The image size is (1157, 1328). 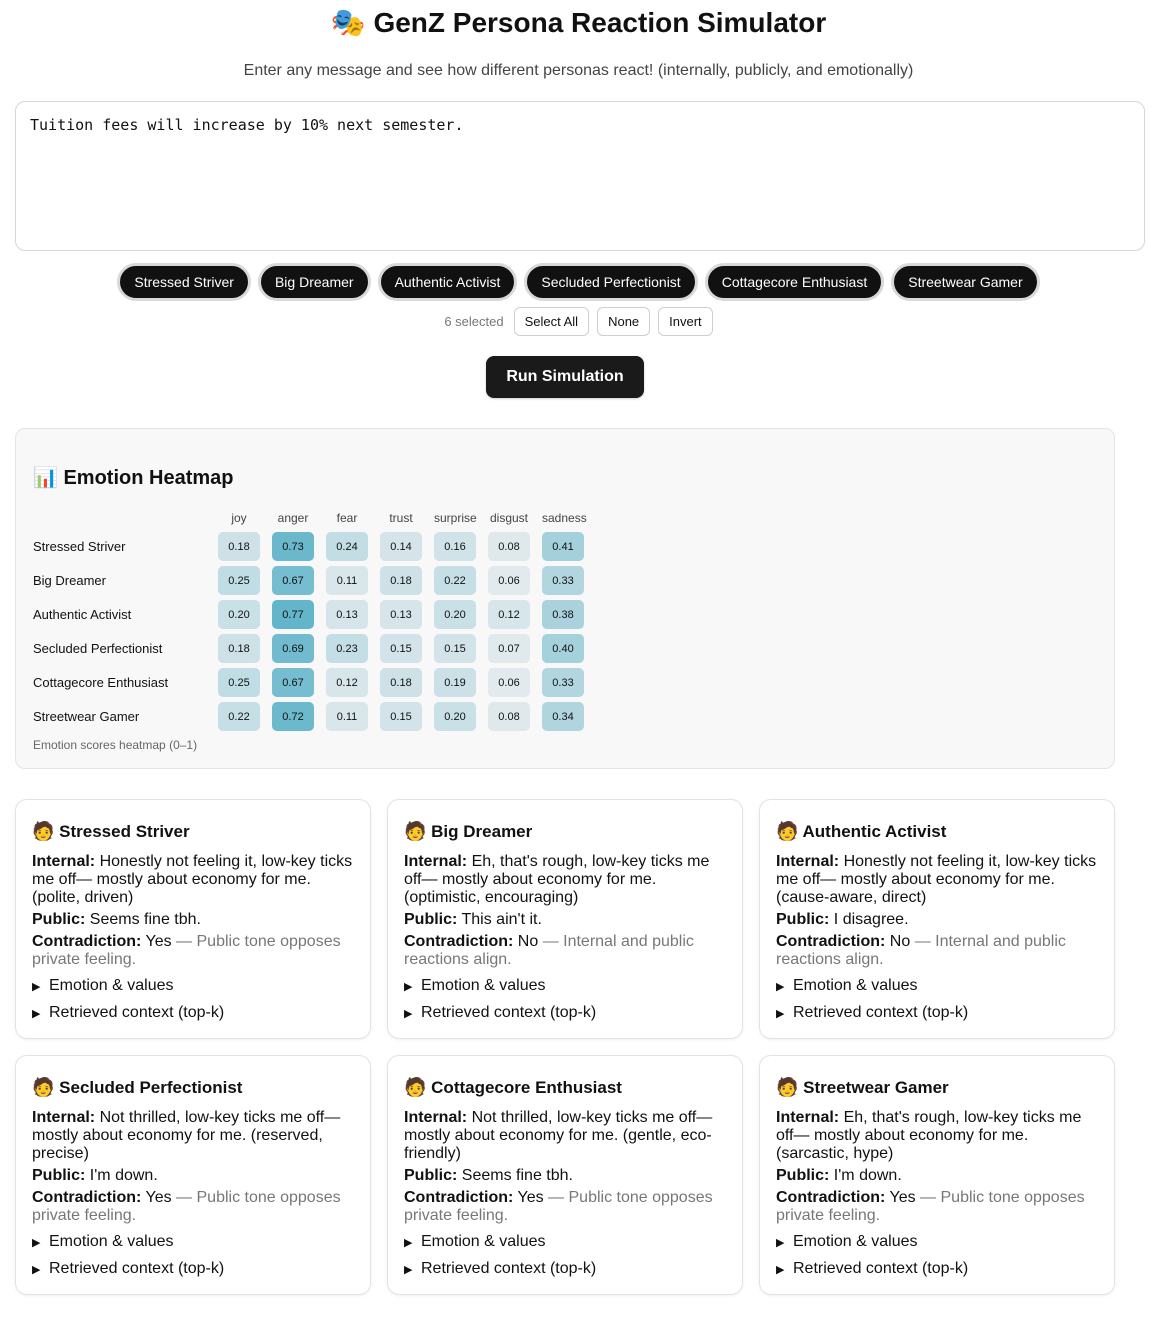 What do you see at coordinates (101, 682) in the screenshot?
I see `heatmap-row-label: Cottagecore Enthusiast` at bounding box center [101, 682].